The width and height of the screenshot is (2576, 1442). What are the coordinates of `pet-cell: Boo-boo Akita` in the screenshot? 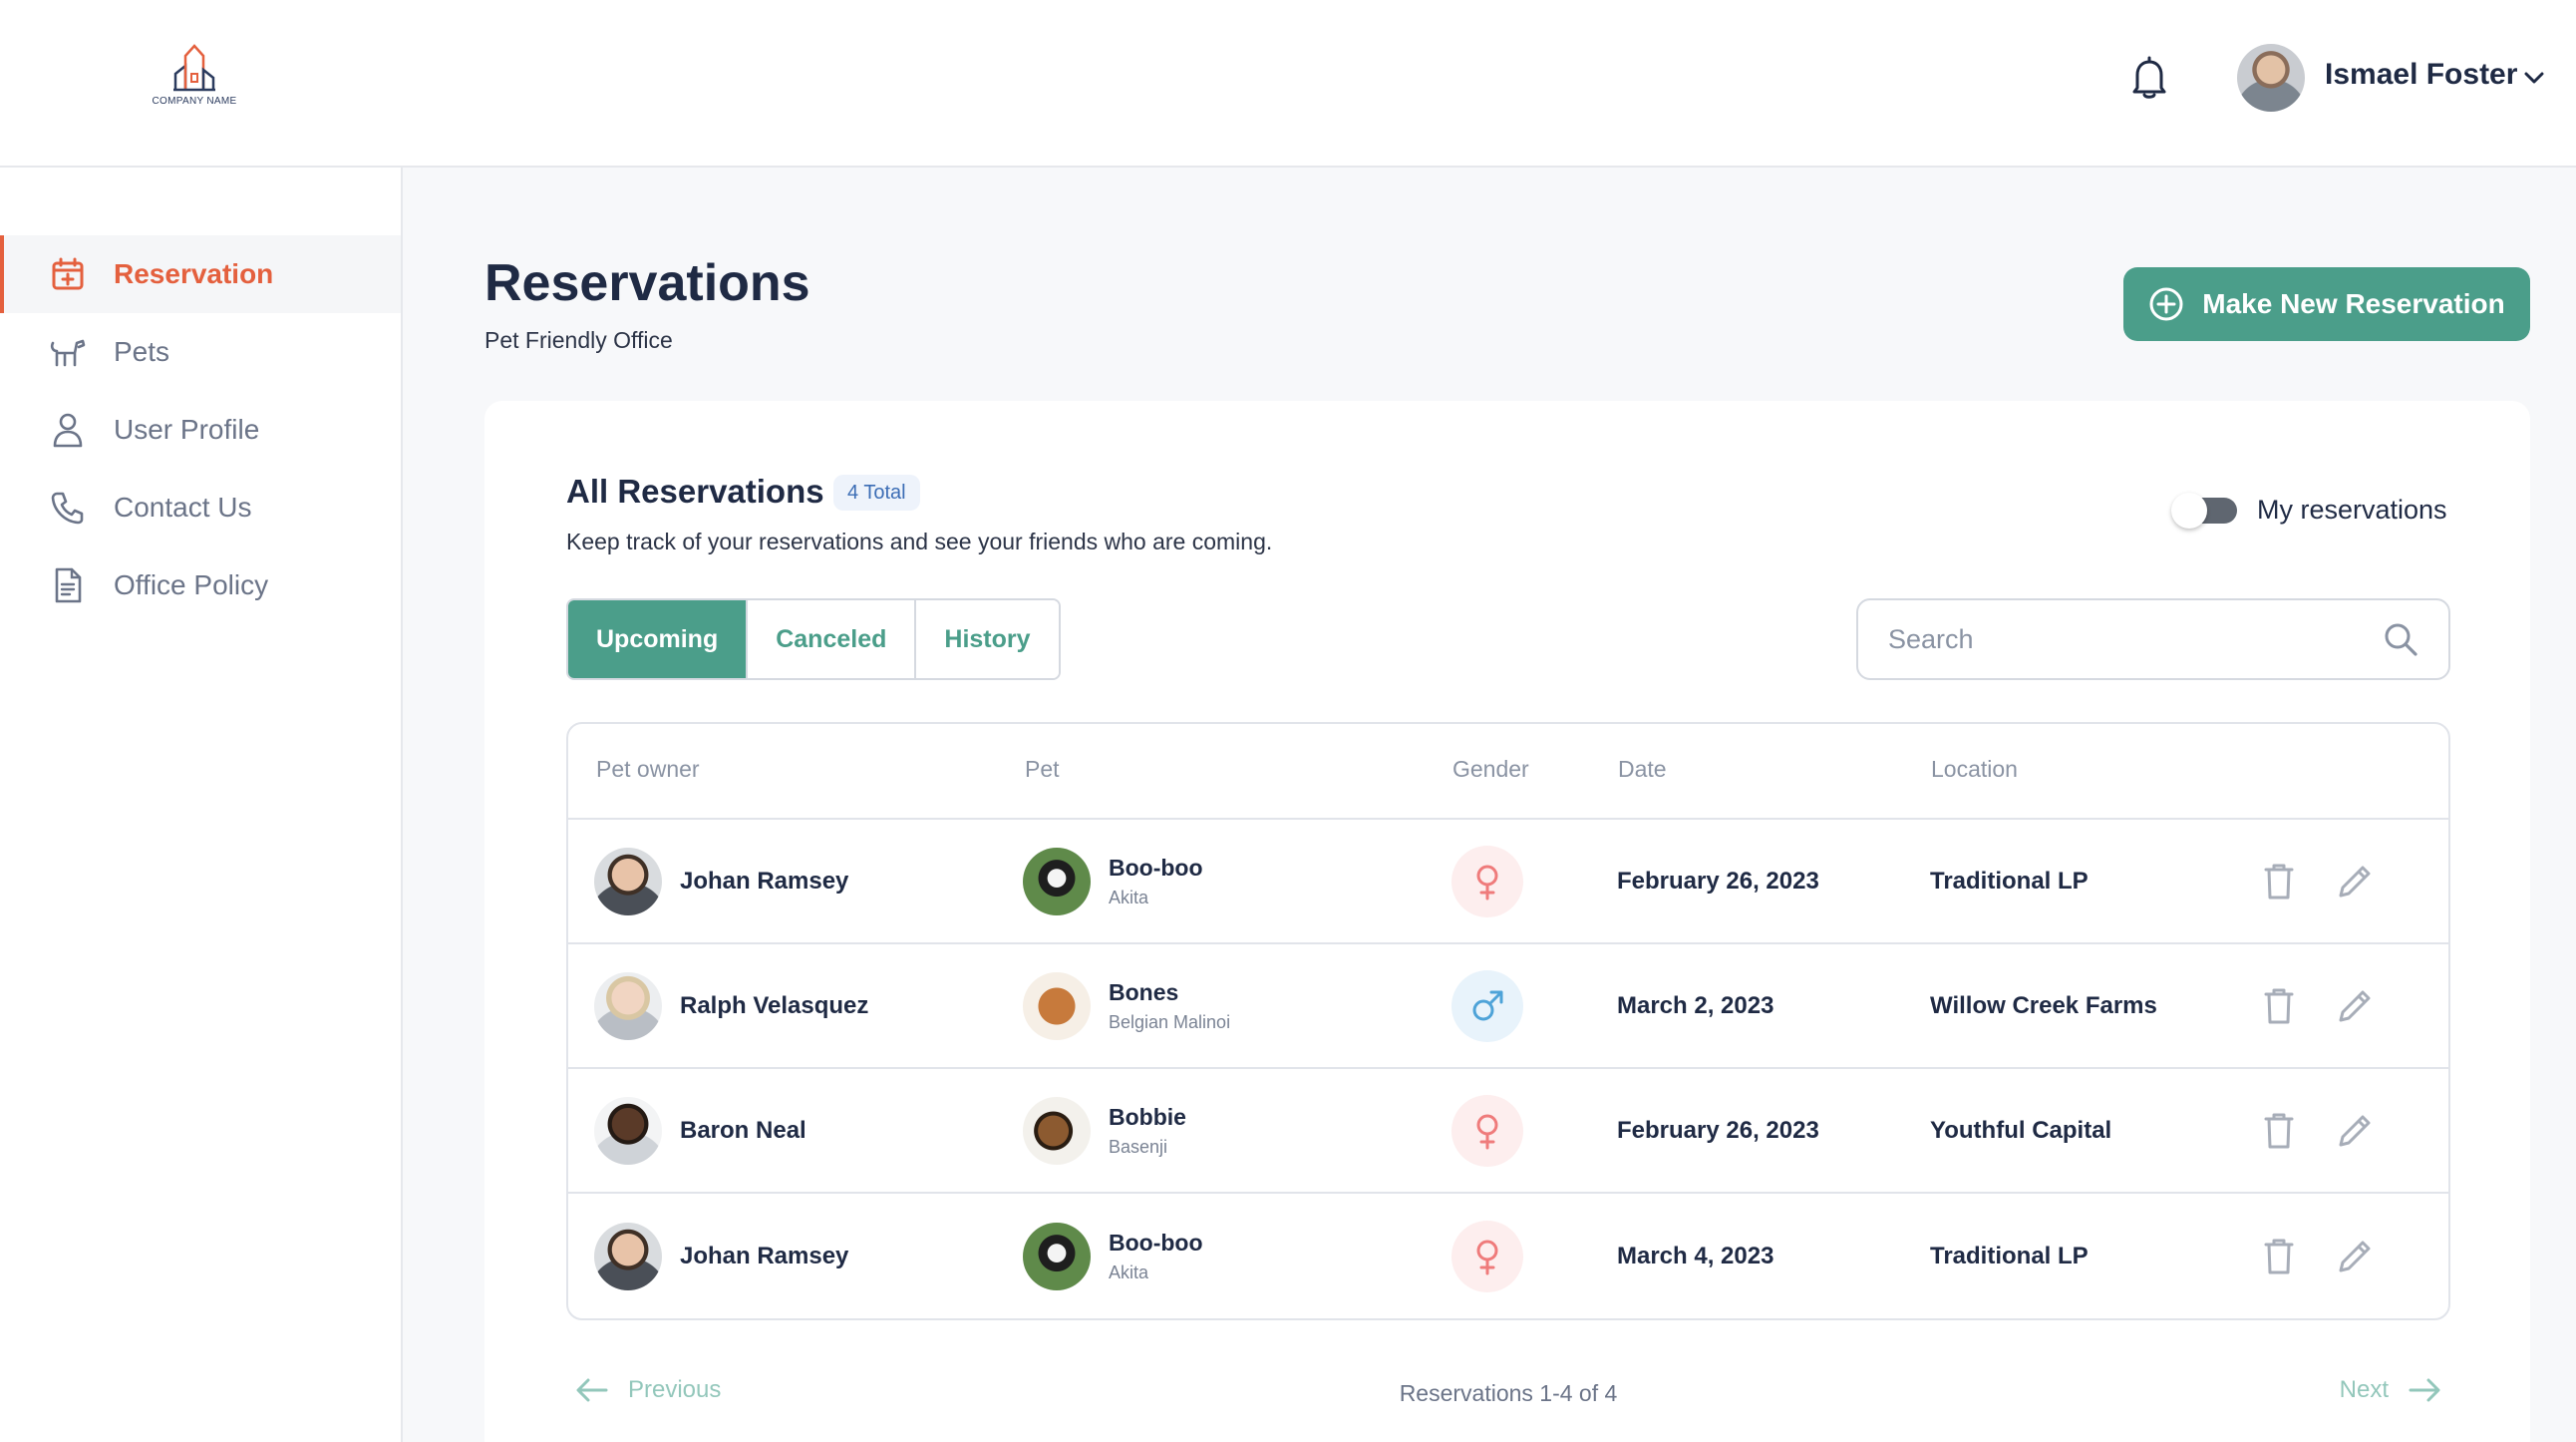 It's located at (1113, 1256).